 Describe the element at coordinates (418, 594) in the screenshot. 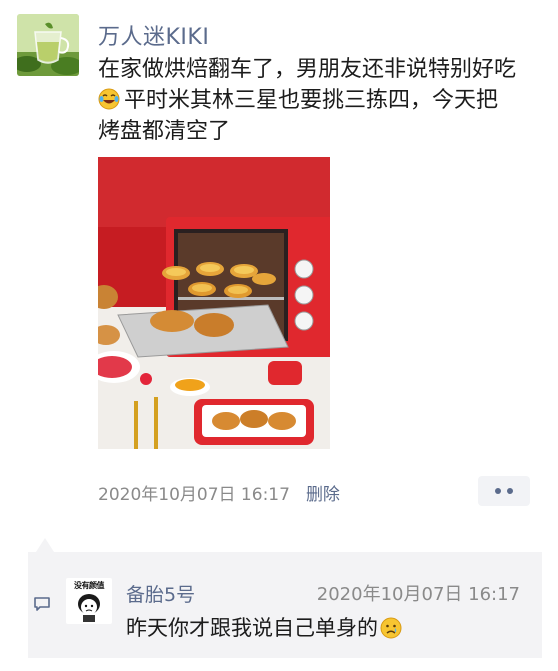

I see `comment-timestamp: 2020年10月07日 16:17` at that location.